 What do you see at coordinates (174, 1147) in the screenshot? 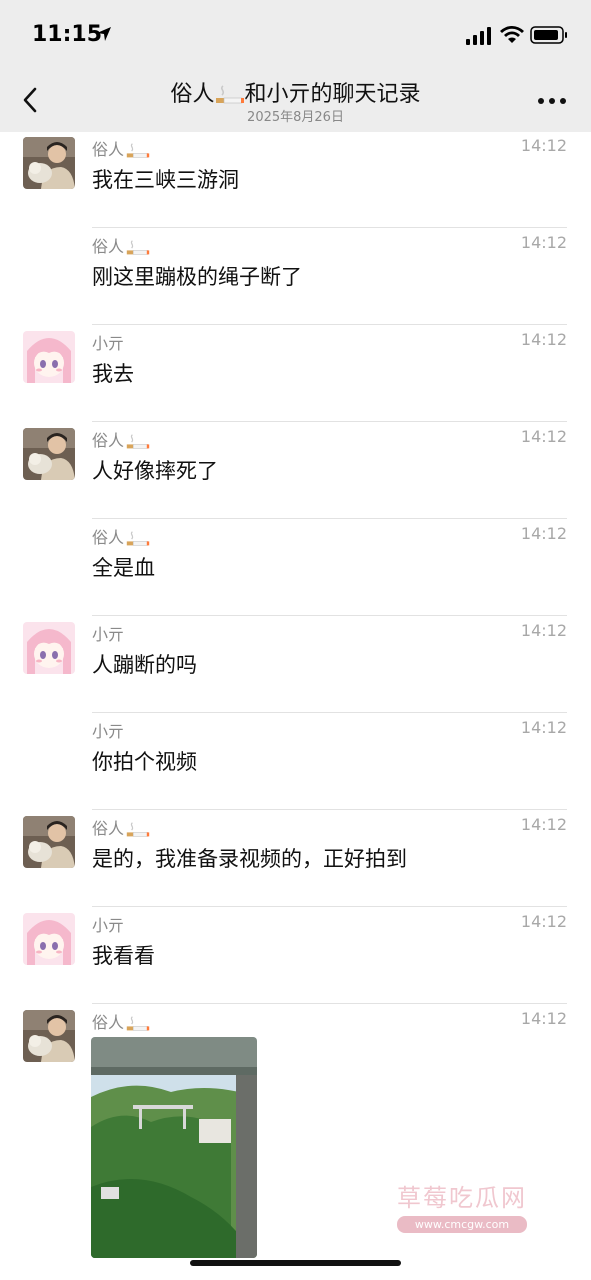
I see `message-photo` at bounding box center [174, 1147].